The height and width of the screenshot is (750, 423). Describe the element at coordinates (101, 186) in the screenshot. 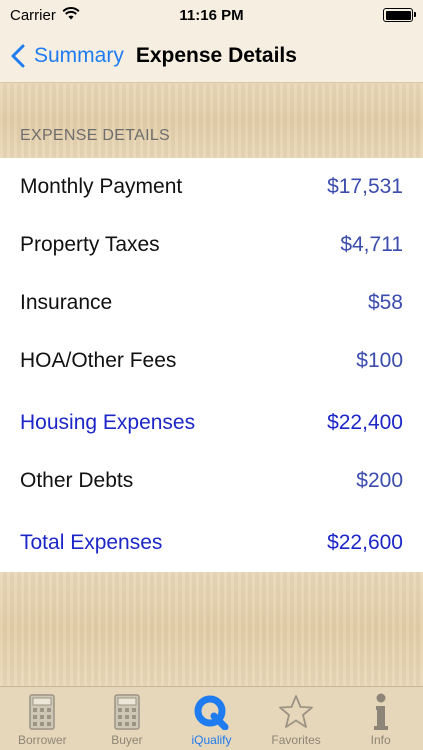

I see `row-label: Monthly Payment` at that location.